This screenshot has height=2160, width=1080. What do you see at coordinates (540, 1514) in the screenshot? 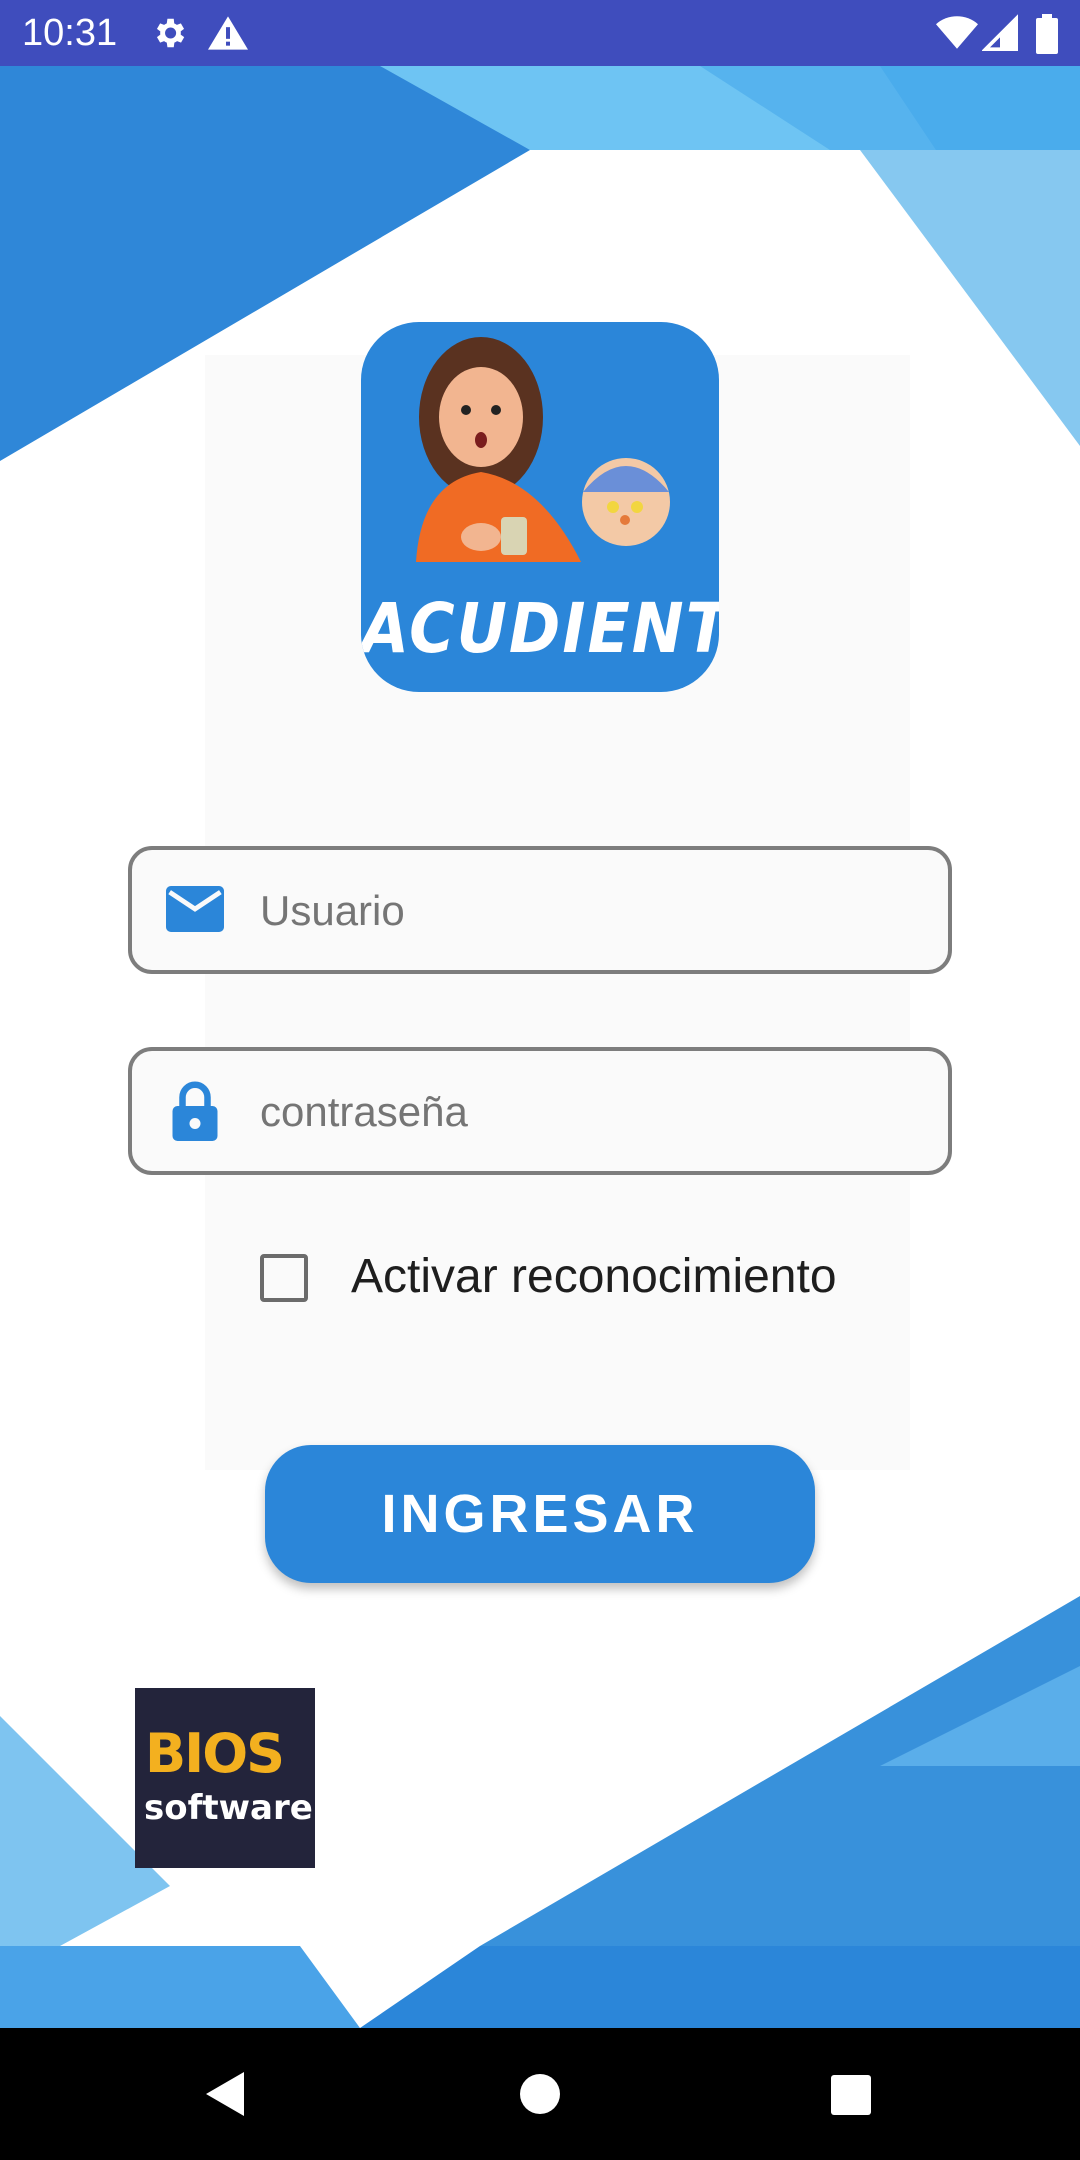
I see `login-button: INGRESAR` at bounding box center [540, 1514].